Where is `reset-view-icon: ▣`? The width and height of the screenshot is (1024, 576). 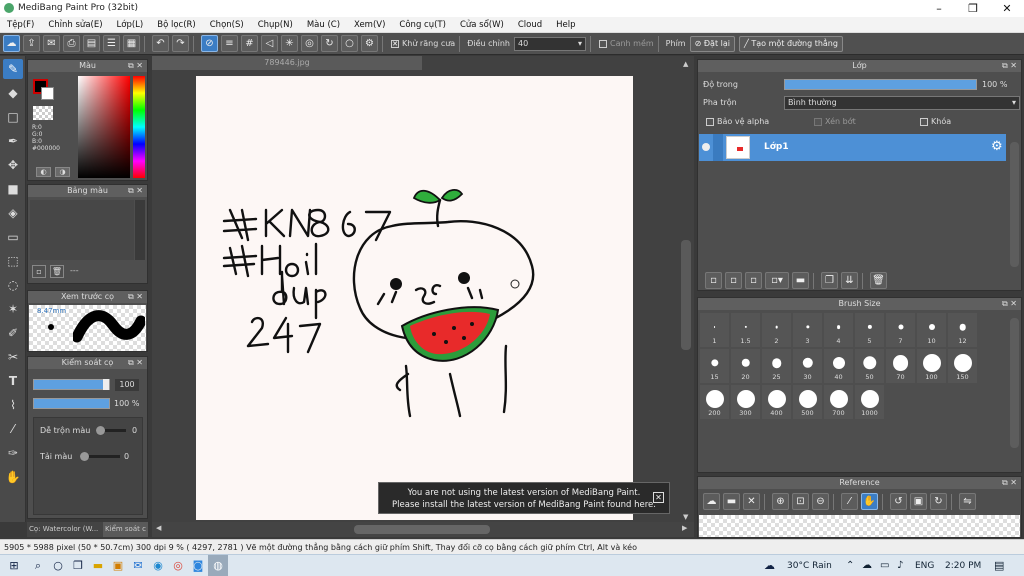 reset-view-icon: ▣ is located at coordinates (918, 501).